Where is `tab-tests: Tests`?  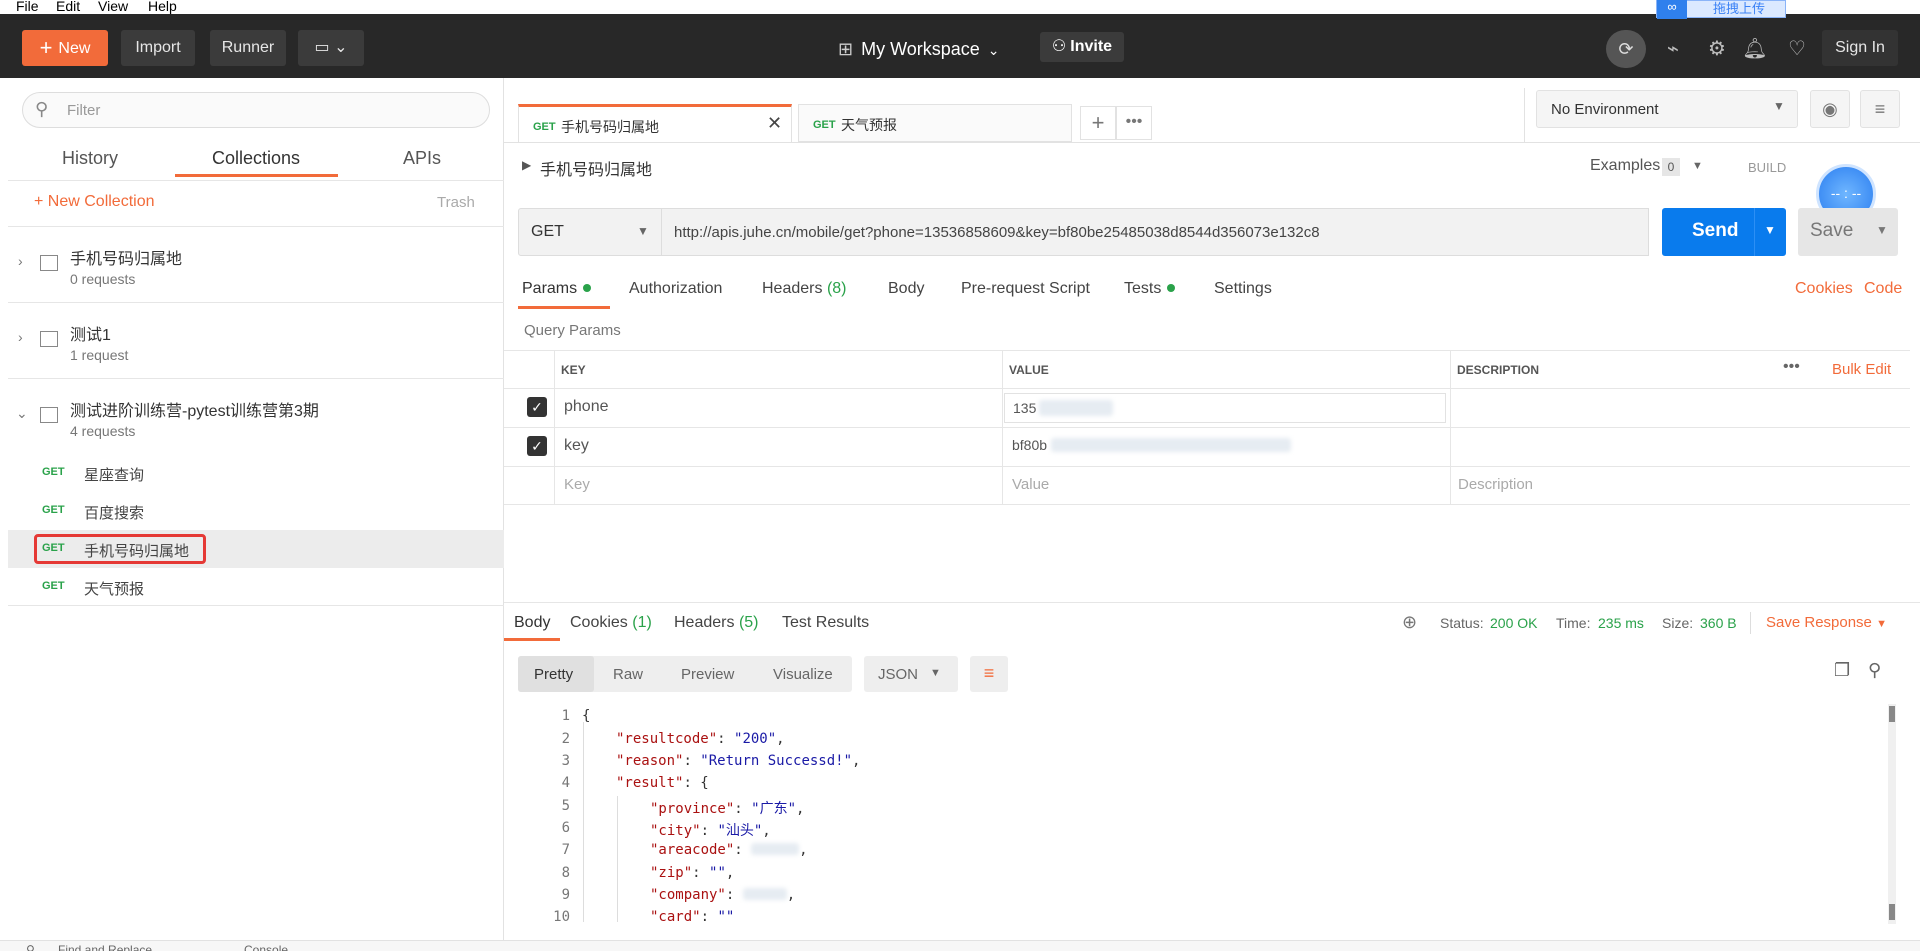 tab-tests: Tests is located at coordinates (1150, 289).